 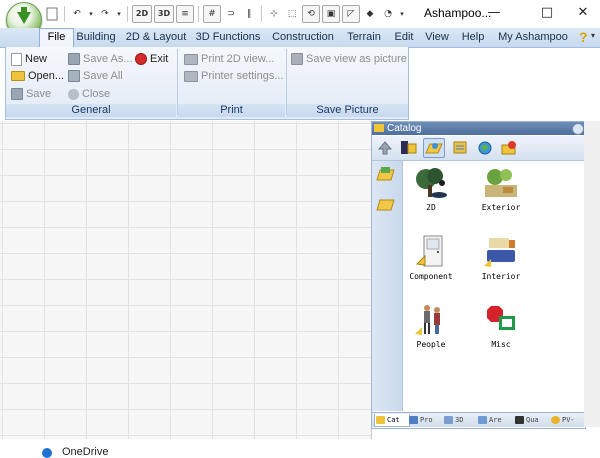 I want to click on select-icon: ⬚, so click(x=292, y=14).